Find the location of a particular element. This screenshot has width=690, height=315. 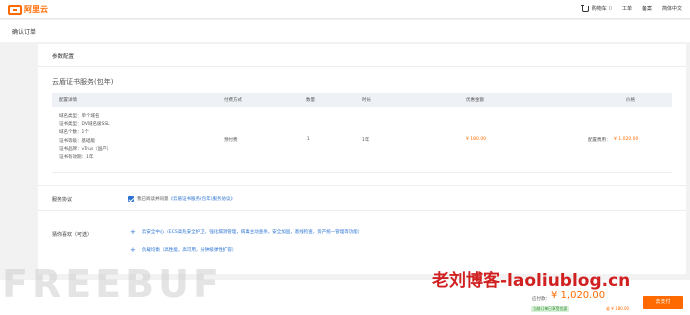

service-title: 云盾证书服务(包年) is located at coordinates (83, 82).